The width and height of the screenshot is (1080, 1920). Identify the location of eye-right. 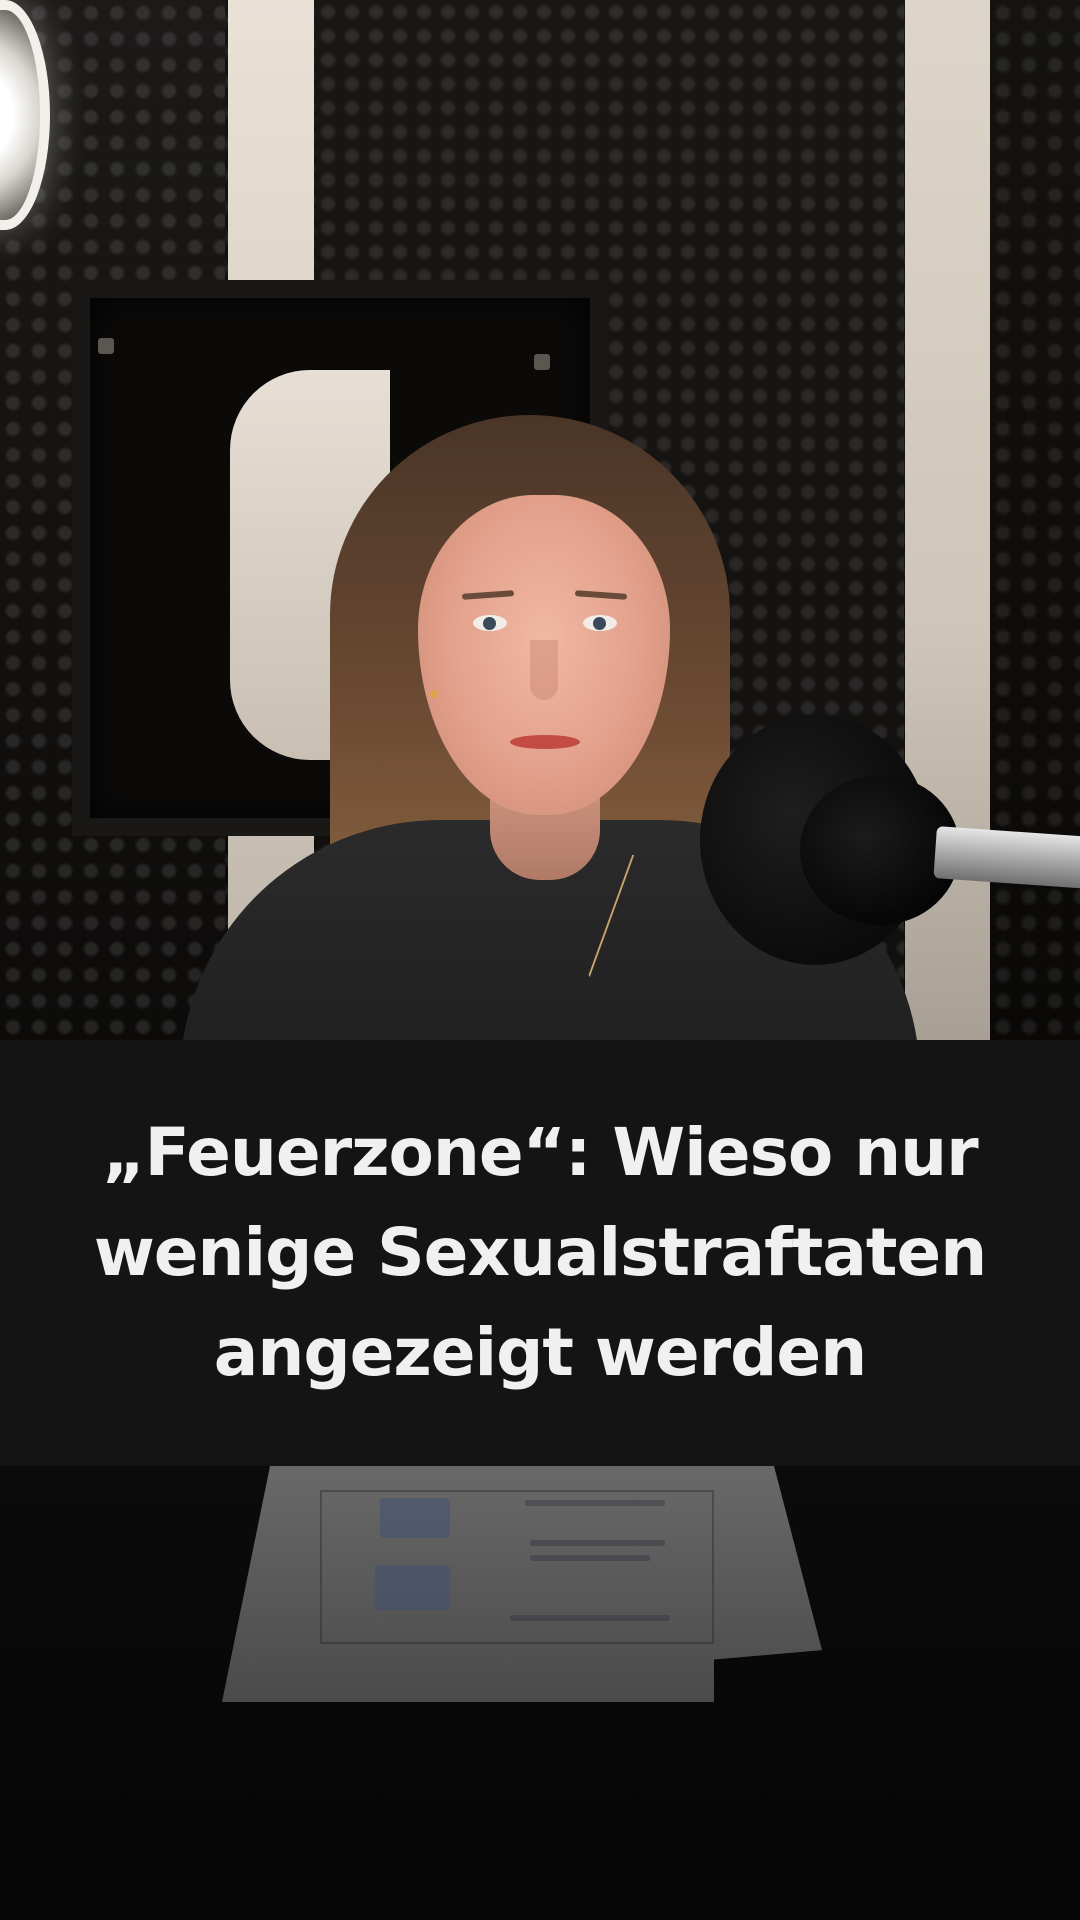
(600, 623).